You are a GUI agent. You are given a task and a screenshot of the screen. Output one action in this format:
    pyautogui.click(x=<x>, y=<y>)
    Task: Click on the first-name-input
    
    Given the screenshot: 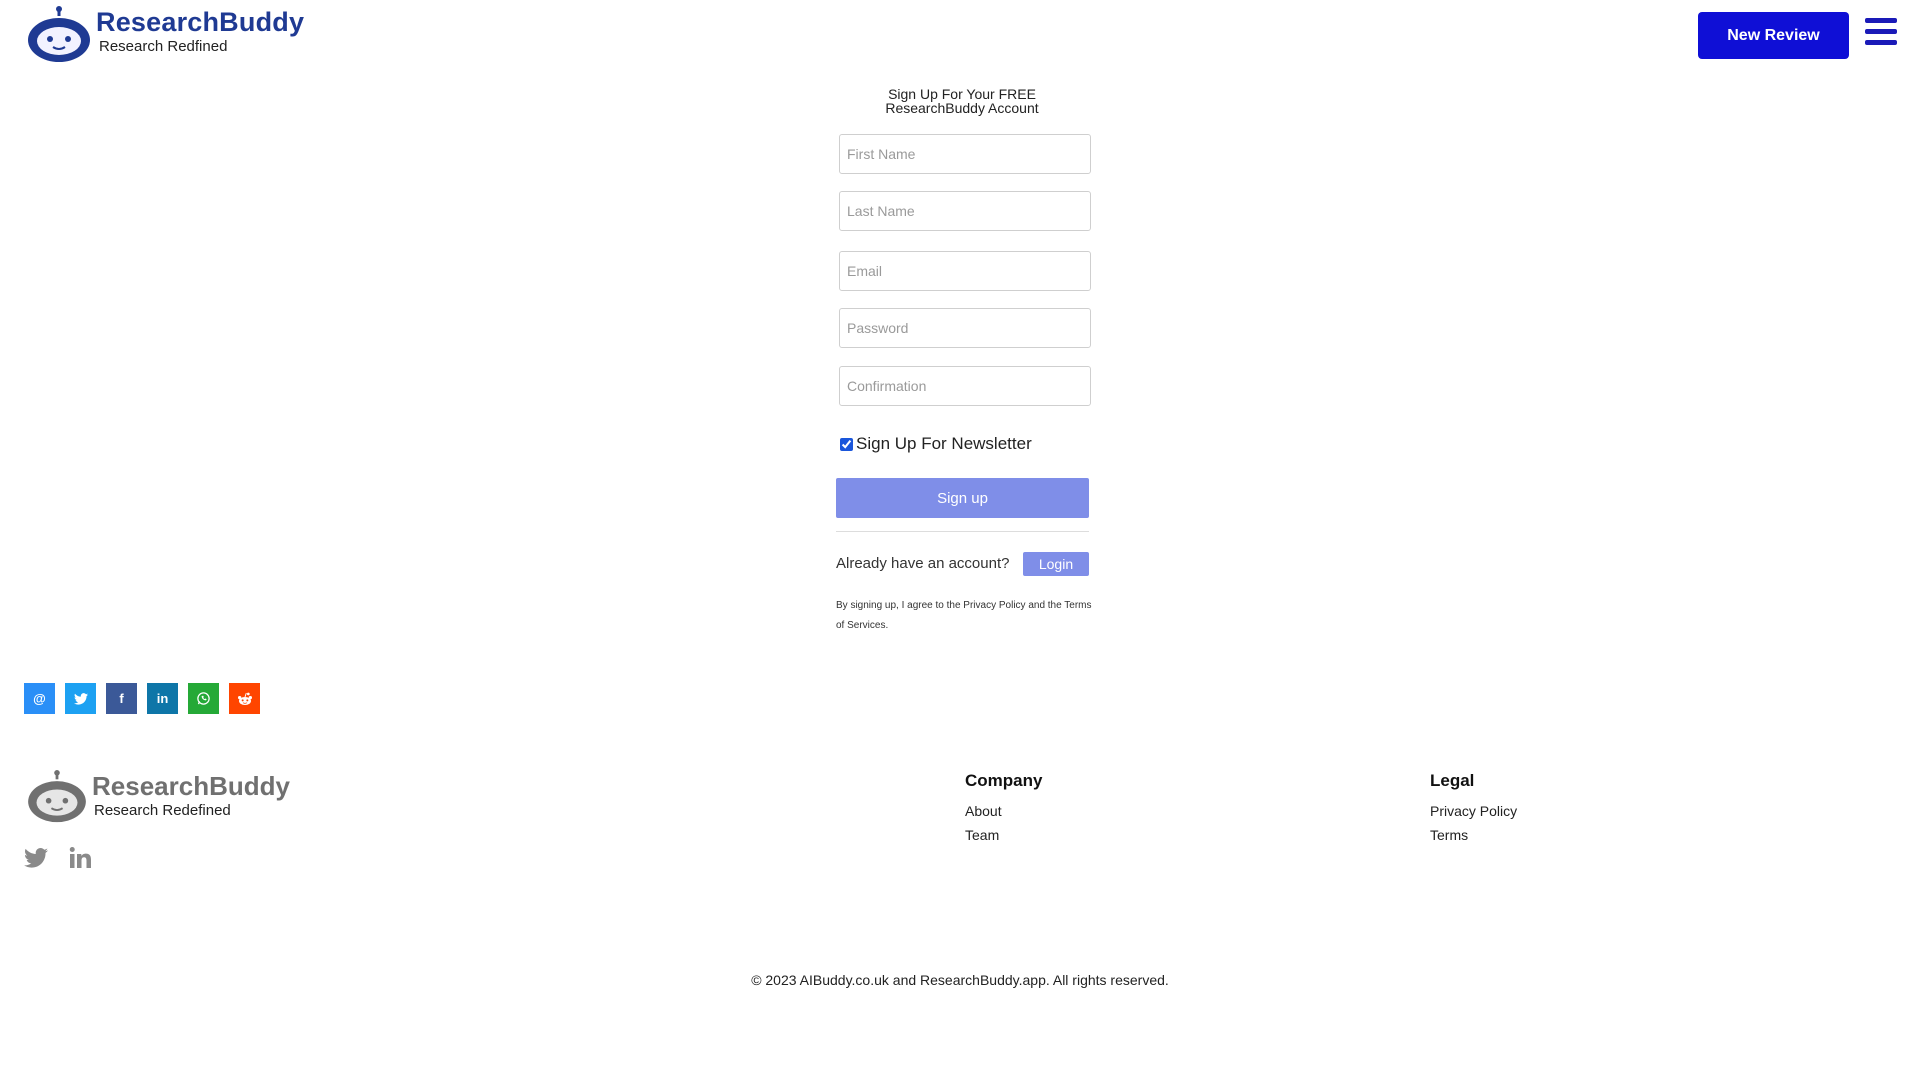 What is the action you would take?
    pyautogui.click(x=965, y=154)
    